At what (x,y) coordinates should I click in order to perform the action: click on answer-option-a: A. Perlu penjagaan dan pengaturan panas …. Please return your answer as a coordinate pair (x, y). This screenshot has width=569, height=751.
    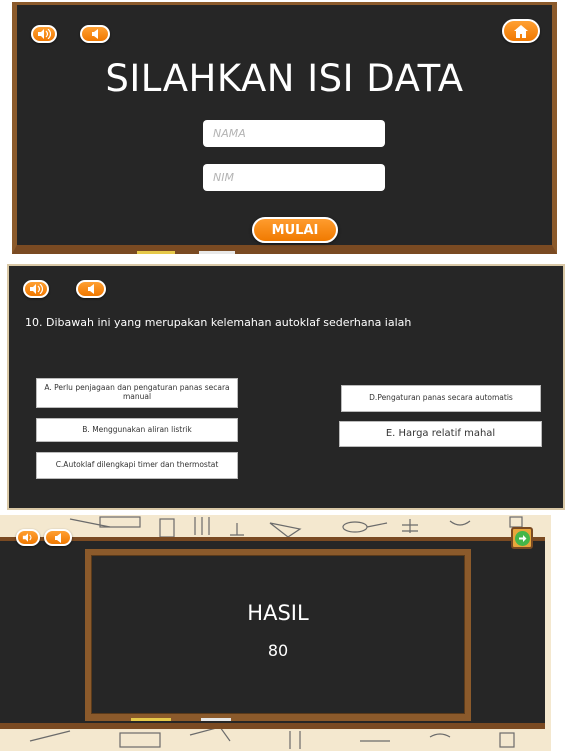
    Looking at the image, I should click on (137, 393).